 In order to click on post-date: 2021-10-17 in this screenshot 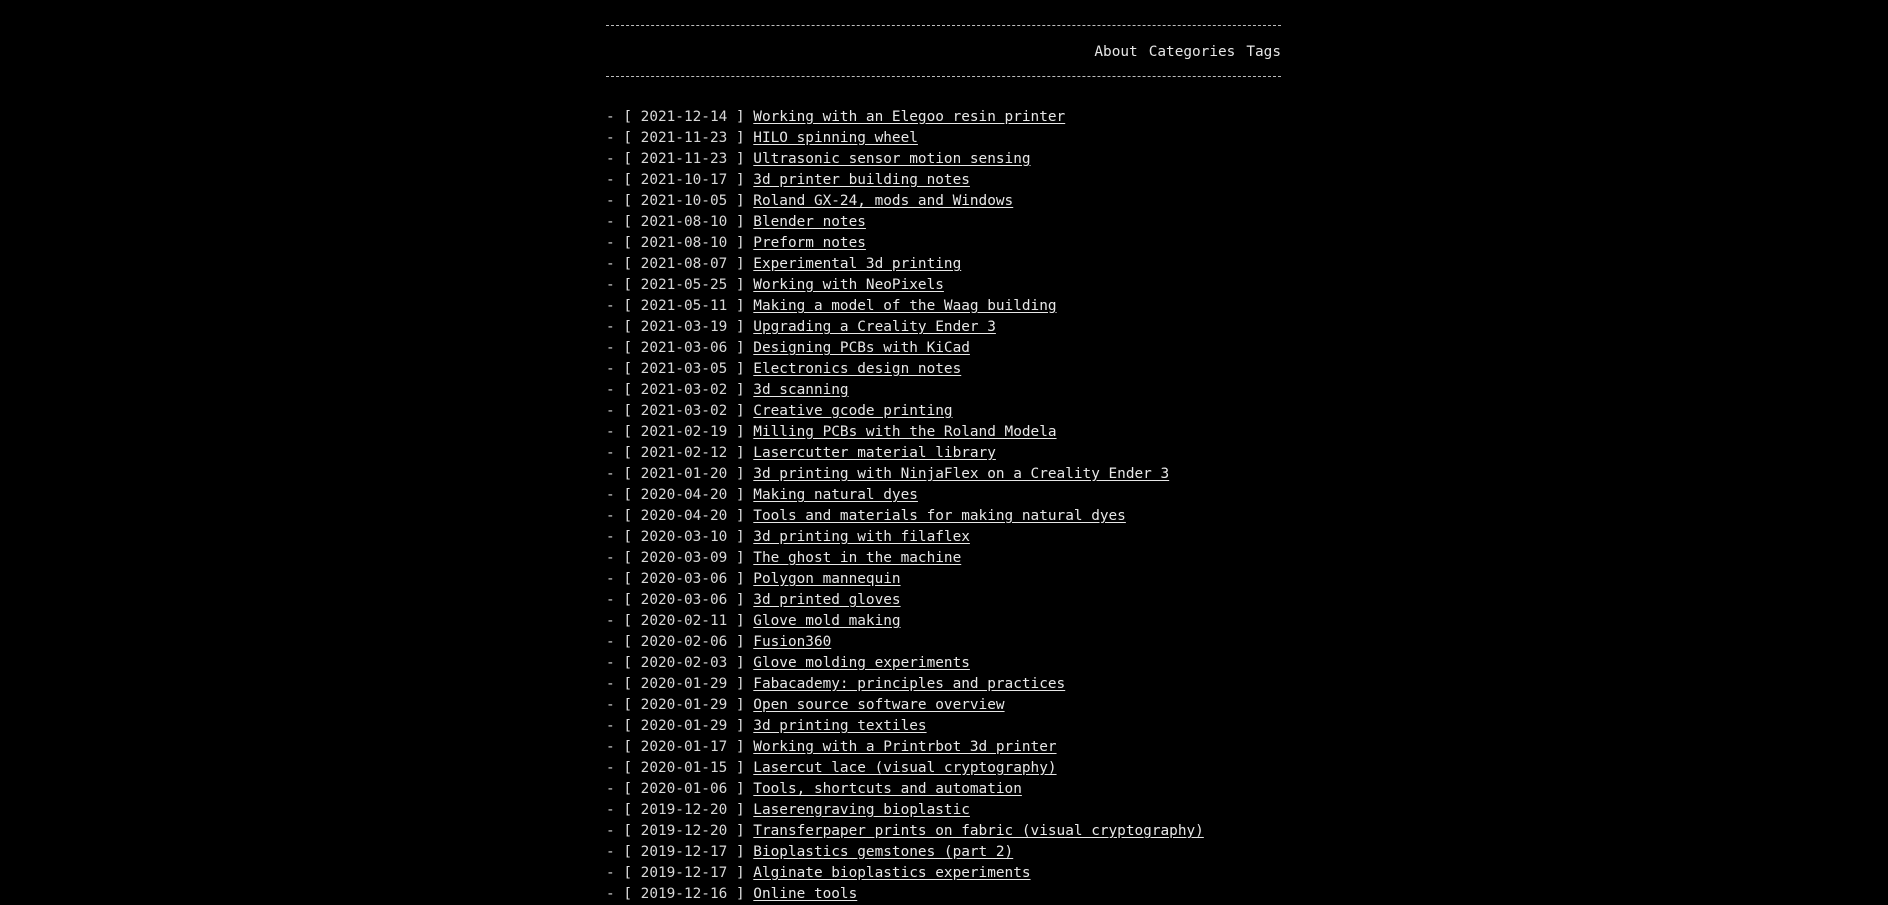, I will do `click(684, 180)`.